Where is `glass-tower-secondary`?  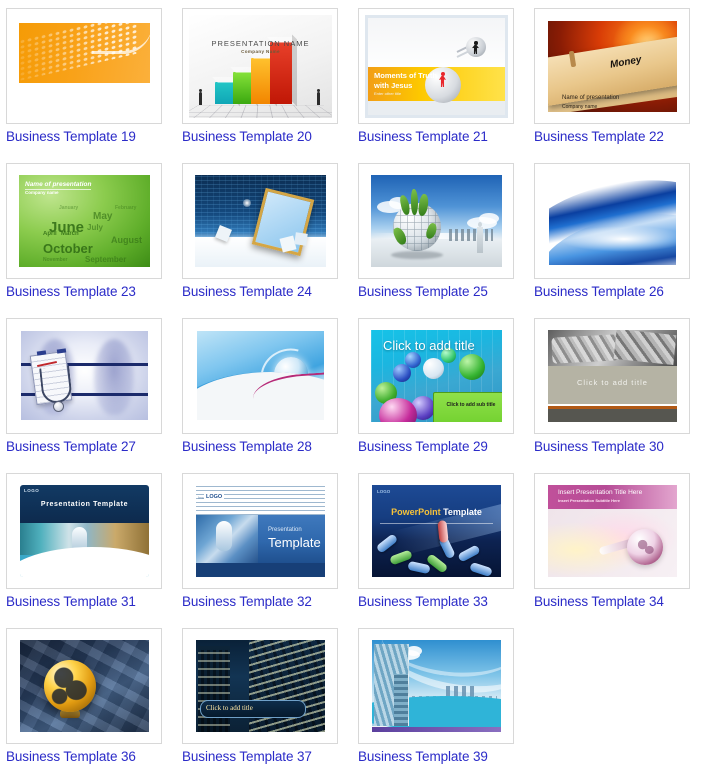
glass-tower-secondary is located at coordinates (401, 700).